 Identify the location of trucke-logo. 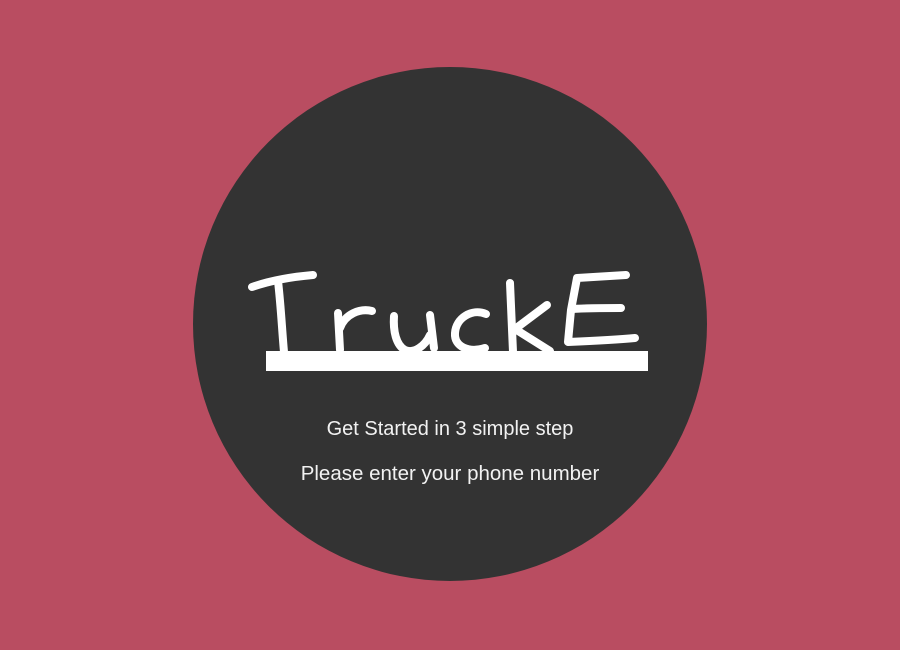
(449, 322).